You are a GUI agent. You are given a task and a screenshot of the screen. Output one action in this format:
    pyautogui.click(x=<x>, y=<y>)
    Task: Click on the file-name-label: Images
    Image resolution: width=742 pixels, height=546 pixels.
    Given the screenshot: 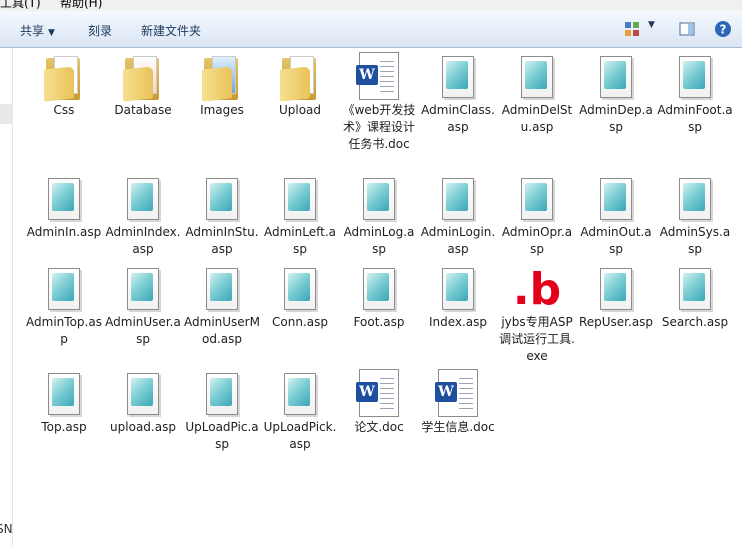 What is the action you would take?
    pyautogui.click(x=222, y=110)
    